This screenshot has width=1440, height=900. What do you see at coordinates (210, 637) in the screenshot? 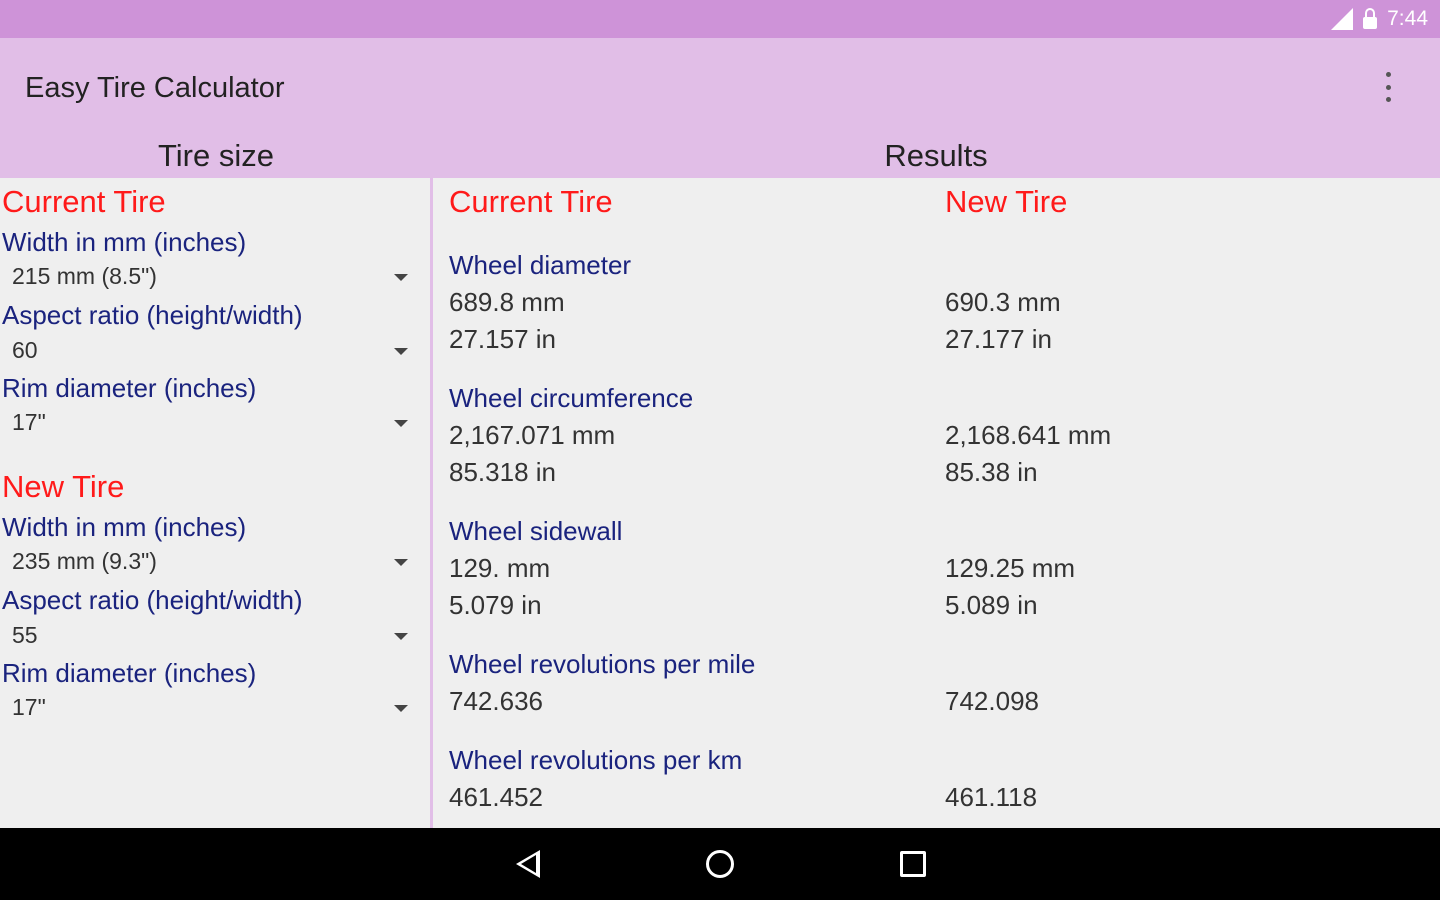
I see `new-aspect-spinner: 55` at bounding box center [210, 637].